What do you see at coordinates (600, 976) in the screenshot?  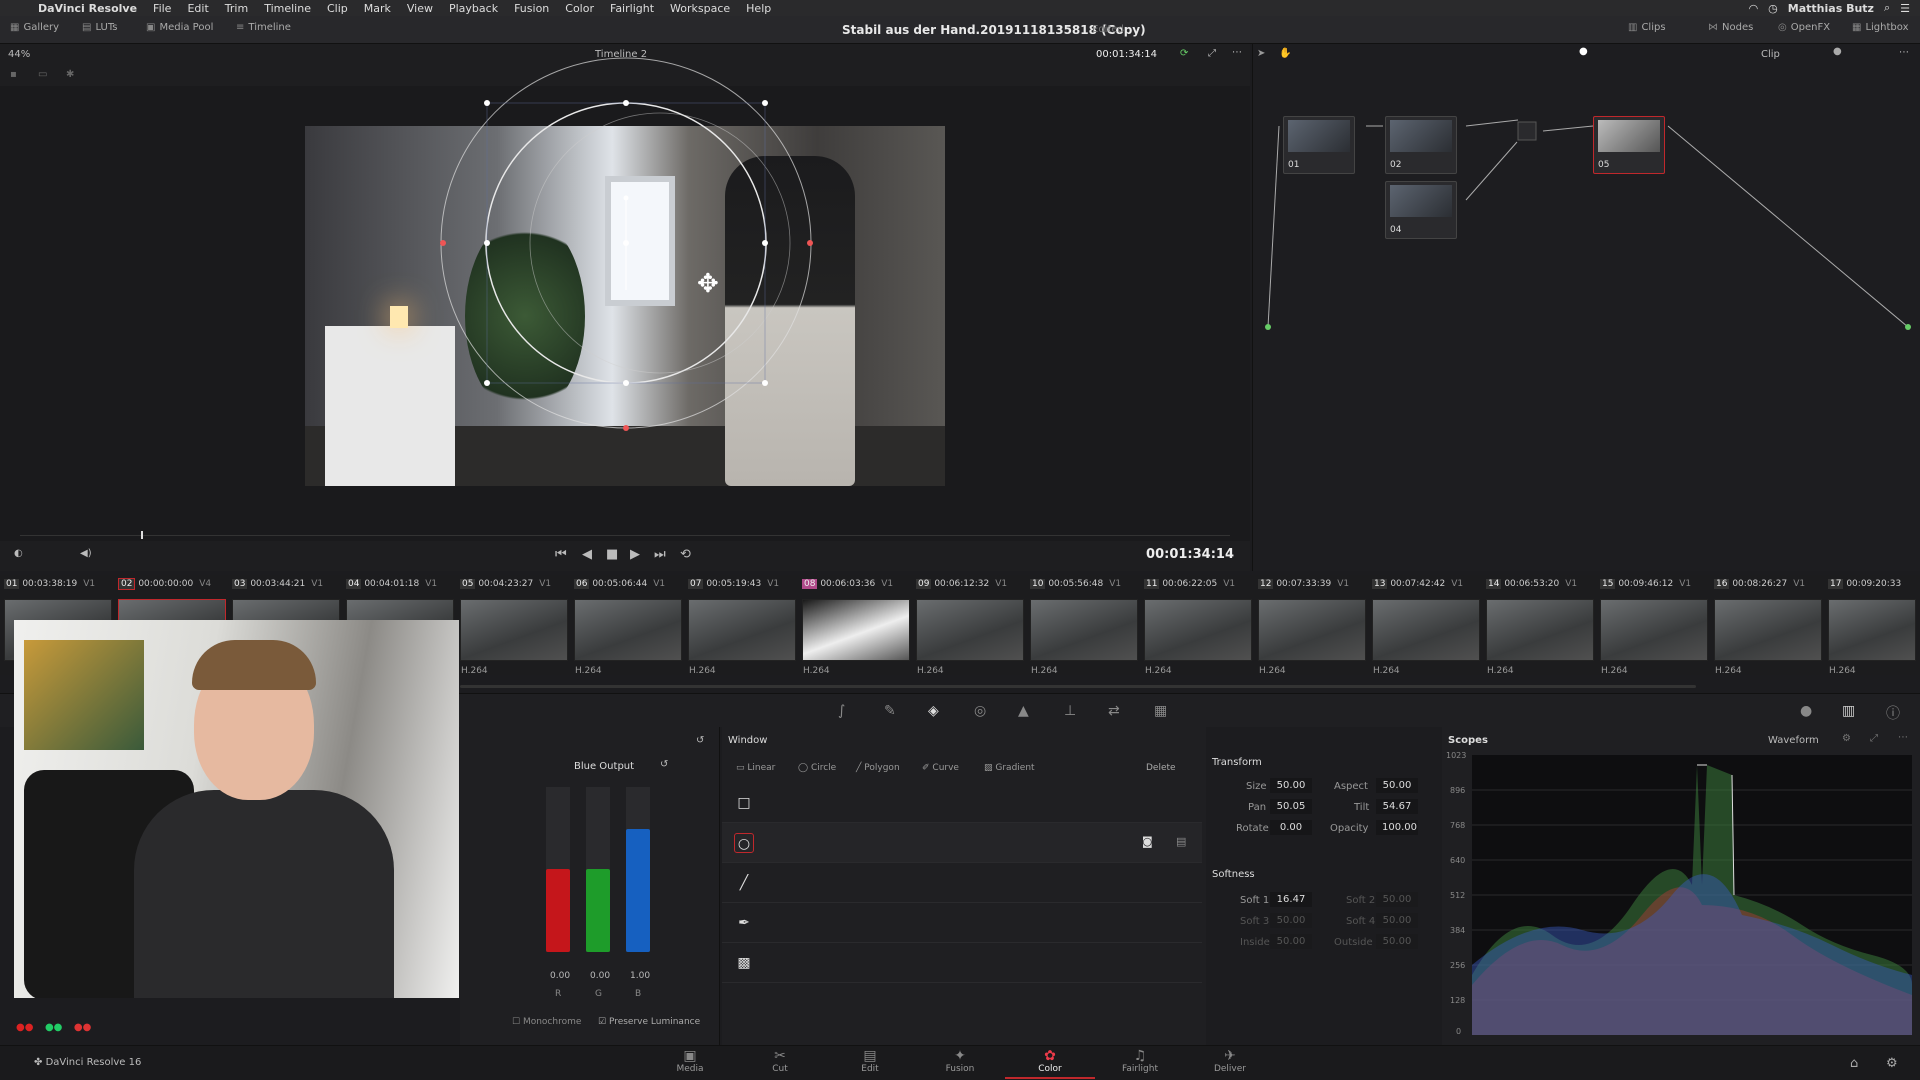 I see `green-value: 0.00` at bounding box center [600, 976].